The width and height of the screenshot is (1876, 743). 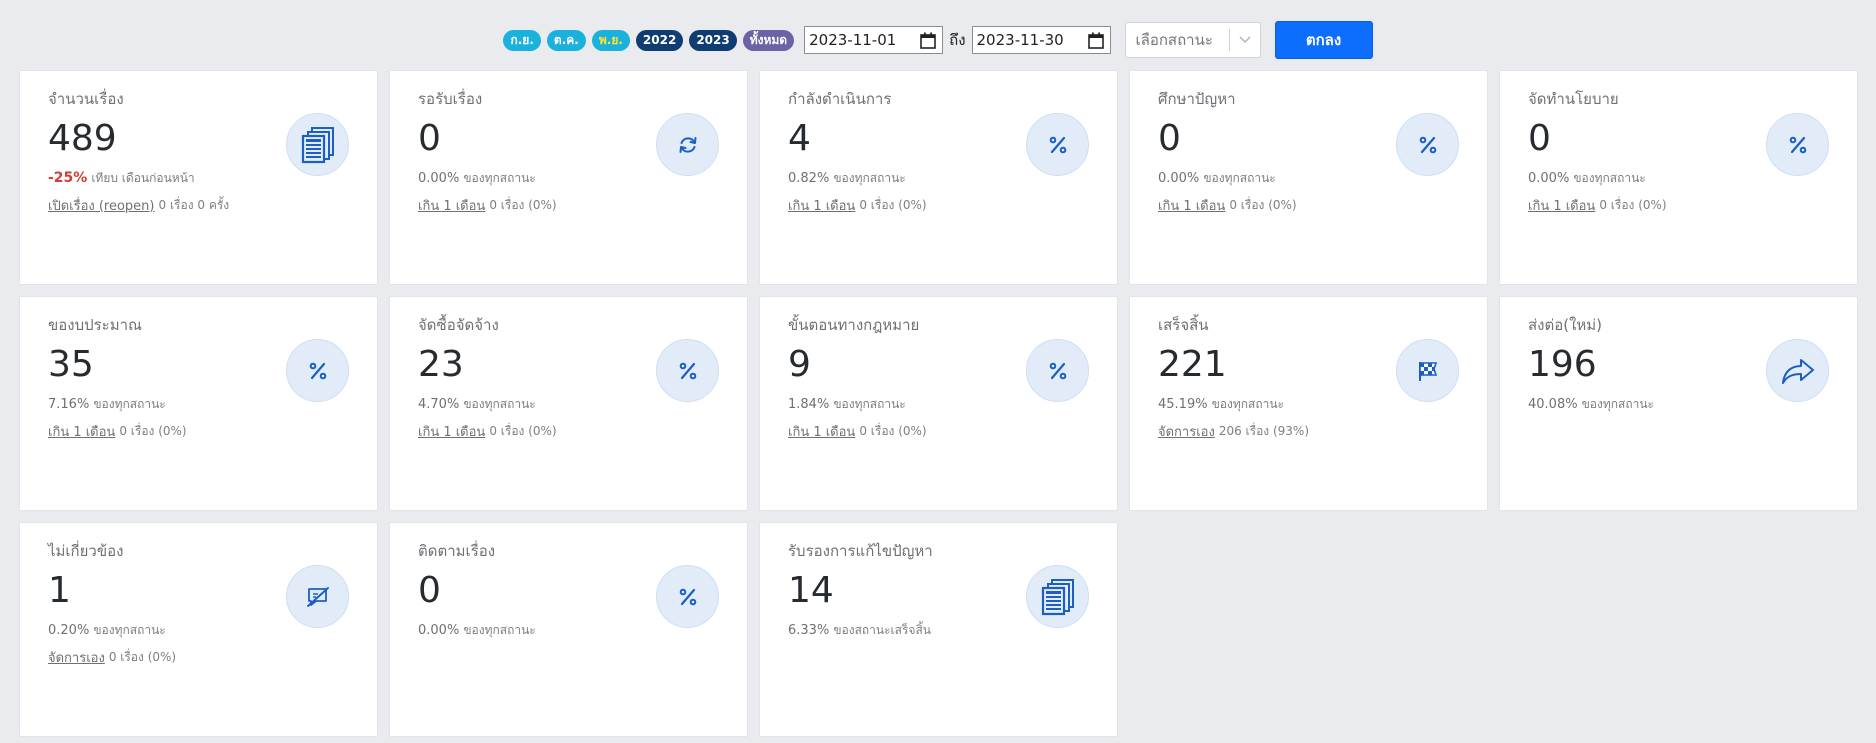 I want to click on ok-button: ตกลง, so click(x=1323, y=40).